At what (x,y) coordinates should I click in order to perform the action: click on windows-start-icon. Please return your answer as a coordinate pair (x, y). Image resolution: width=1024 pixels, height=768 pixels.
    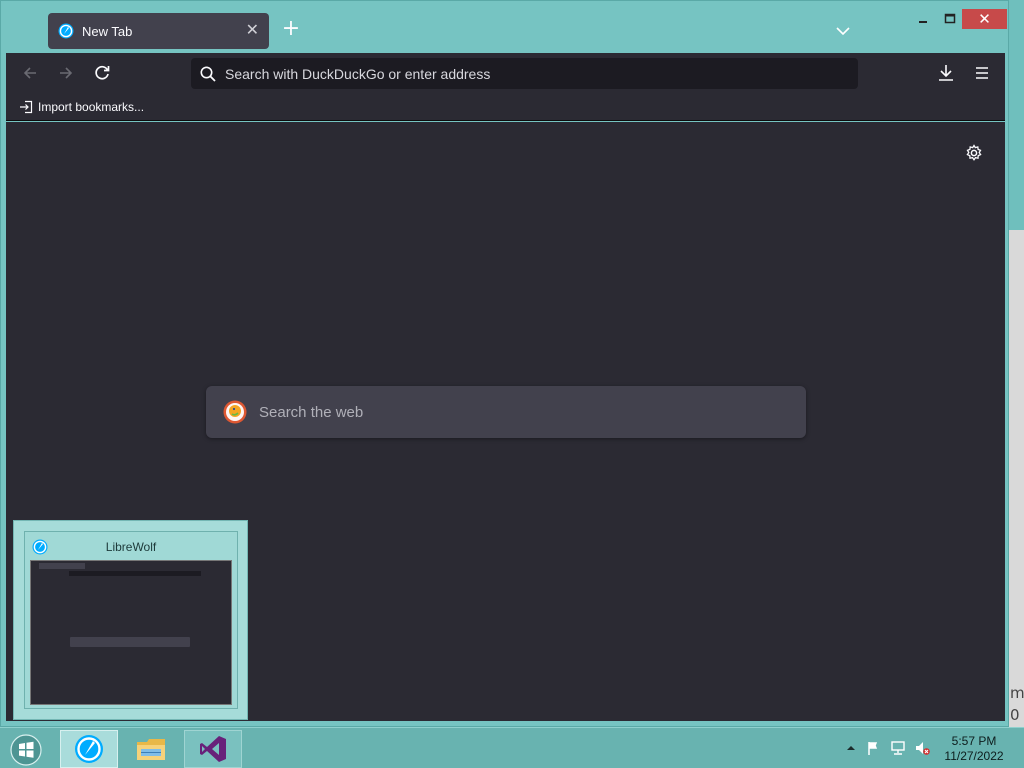
    Looking at the image, I should click on (26, 750).